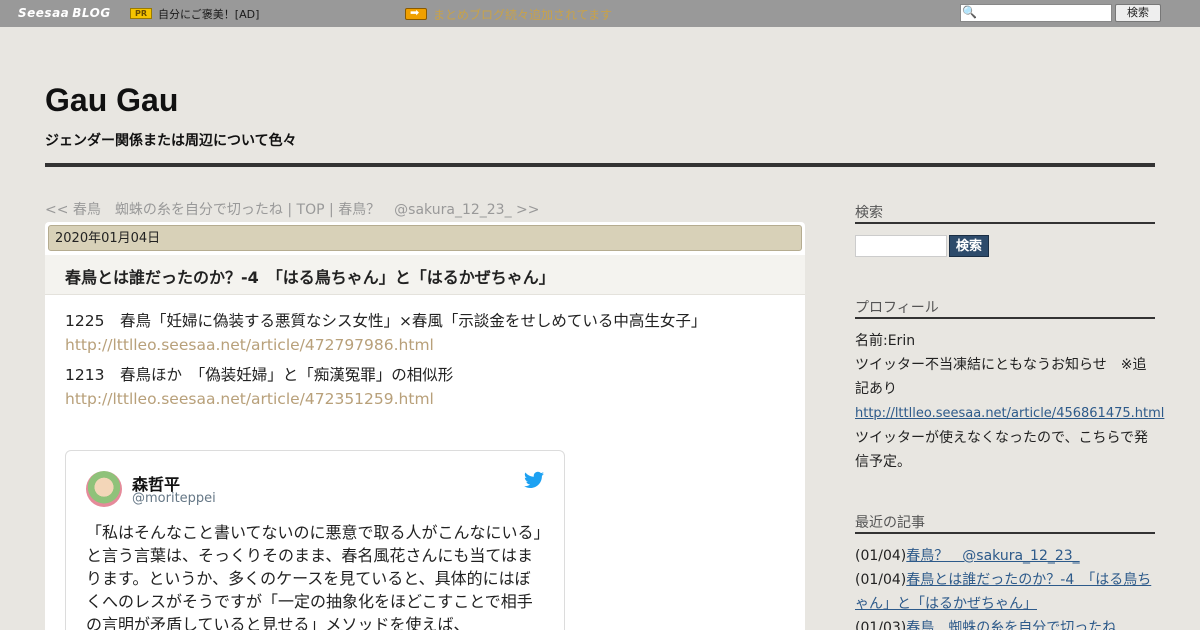  What do you see at coordinates (897, 308) in the screenshot?
I see `sidebar-profile-heading: プロフィール` at bounding box center [897, 308].